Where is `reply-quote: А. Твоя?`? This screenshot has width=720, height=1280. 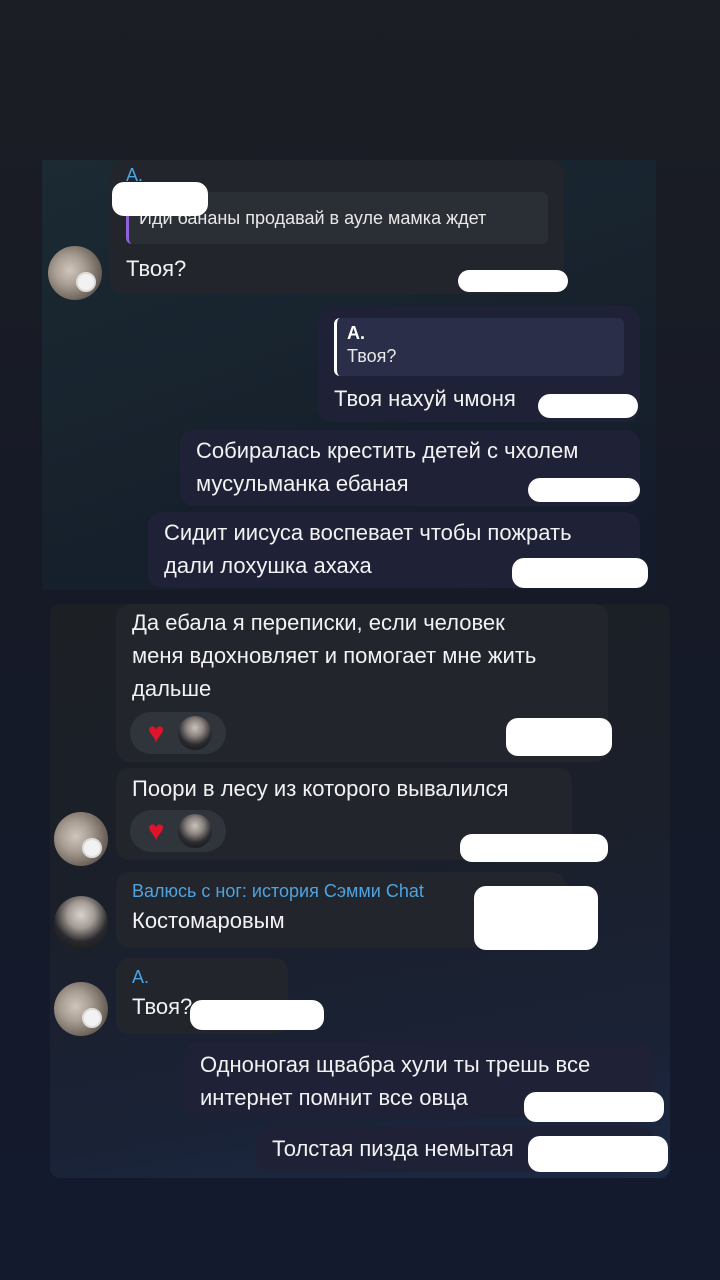
reply-quote: А. Твоя? is located at coordinates (479, 347).